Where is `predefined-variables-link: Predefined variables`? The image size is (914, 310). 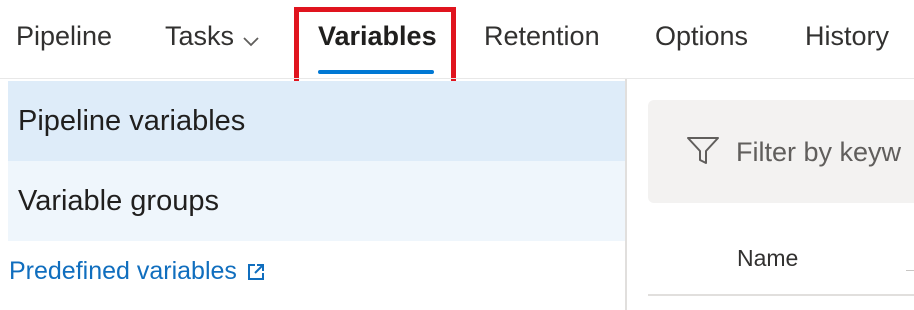
predefined-variables-link: Predefined variables is located at coordinates (137, 271).